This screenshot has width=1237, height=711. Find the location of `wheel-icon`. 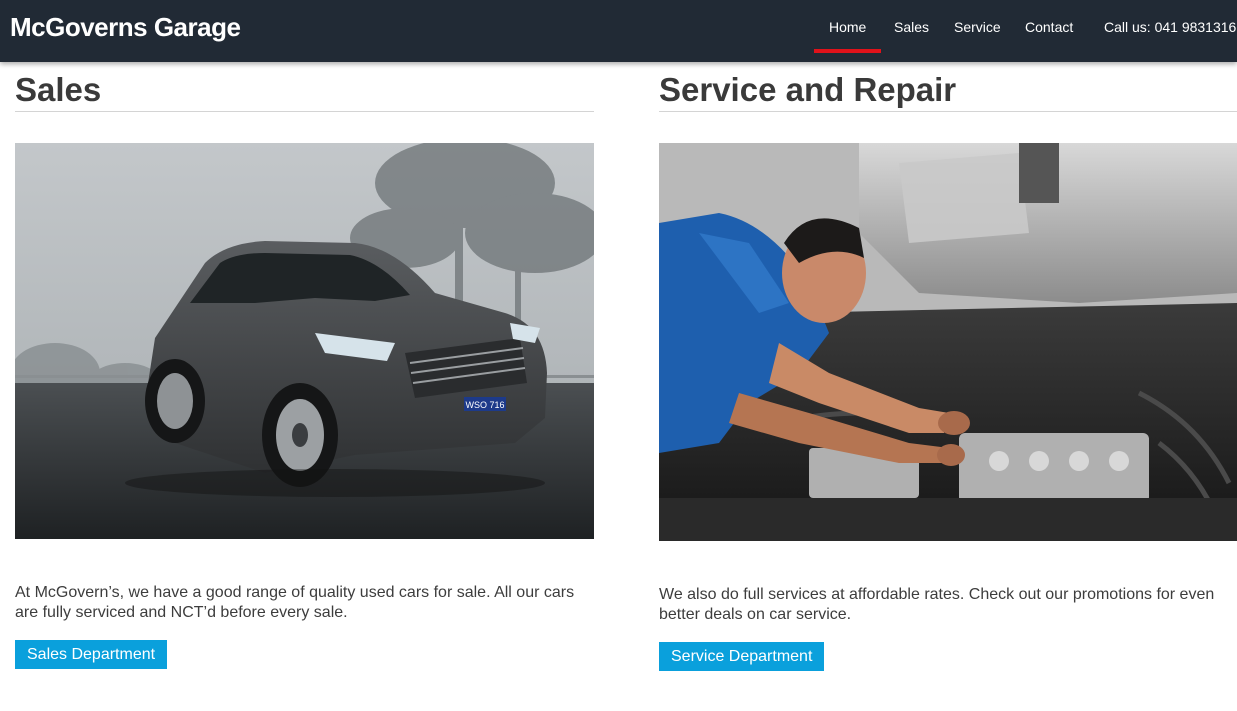

wheel-icon is located at coordinates (175, 401).